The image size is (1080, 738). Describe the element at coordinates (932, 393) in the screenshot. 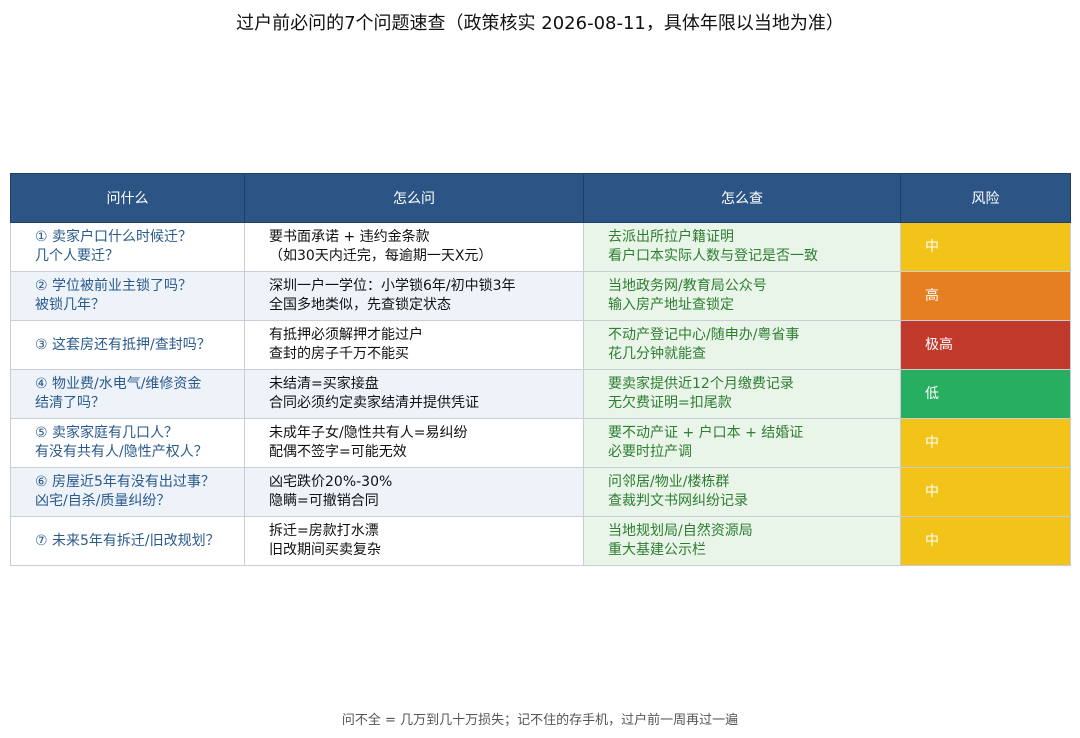

I see `risk-level-badge: 低` at that location.